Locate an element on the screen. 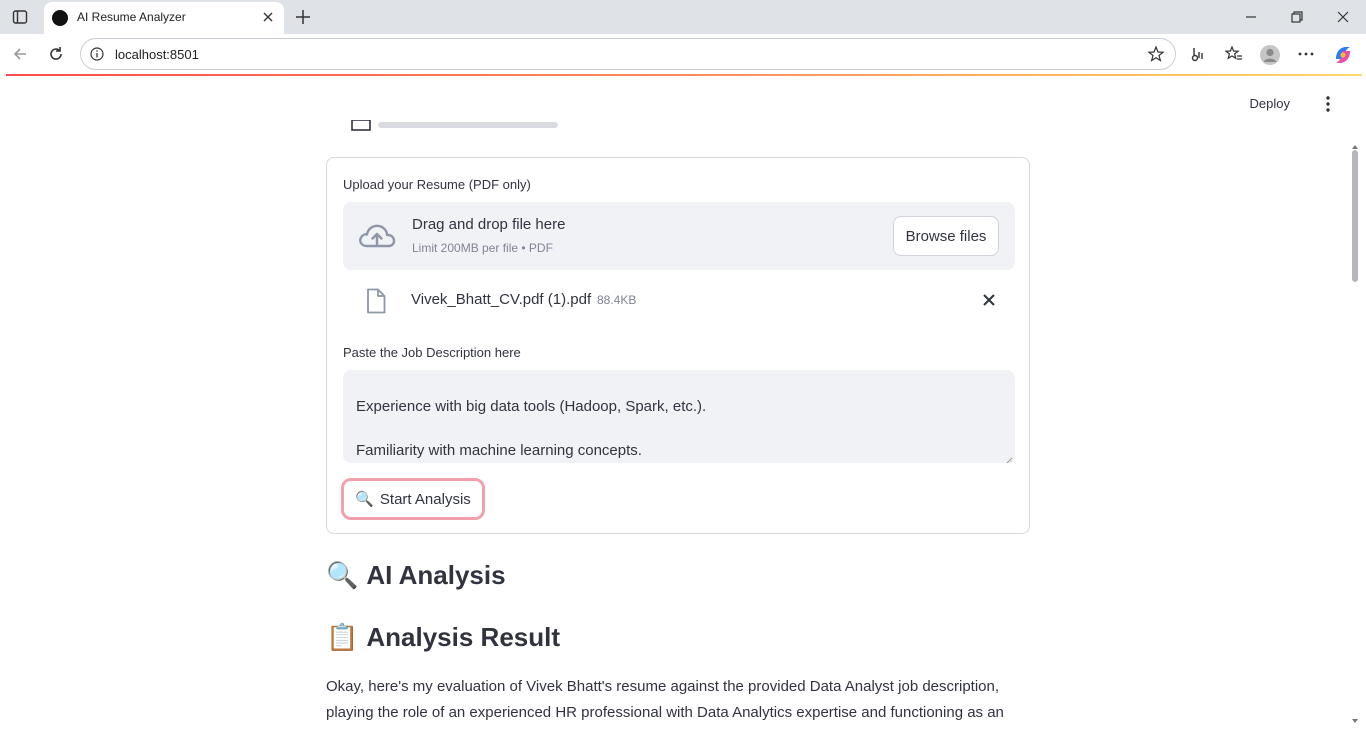  deploy-button: Deploy is located at coordinates (1270, 103).